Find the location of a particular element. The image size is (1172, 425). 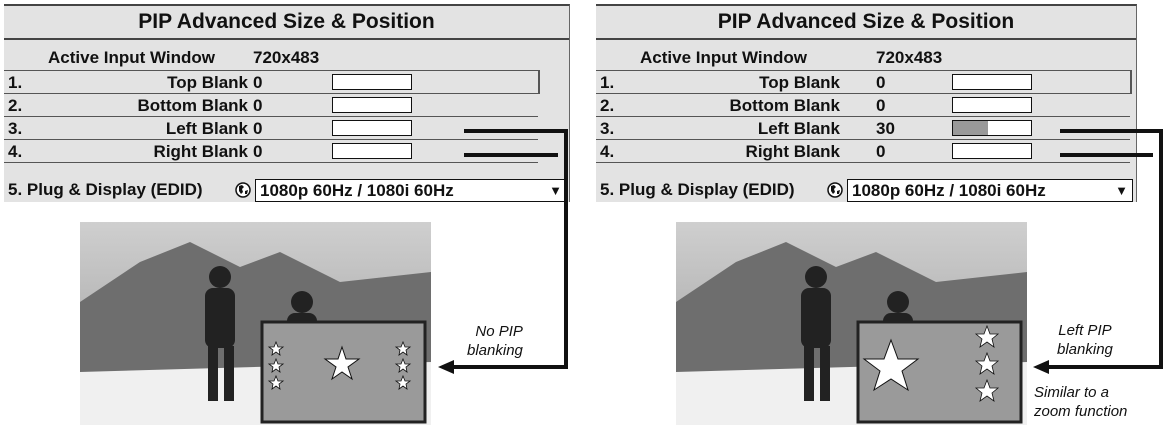

annotation-no-pip-blanking: No PIP blanking is located at coordinates (495, 341).